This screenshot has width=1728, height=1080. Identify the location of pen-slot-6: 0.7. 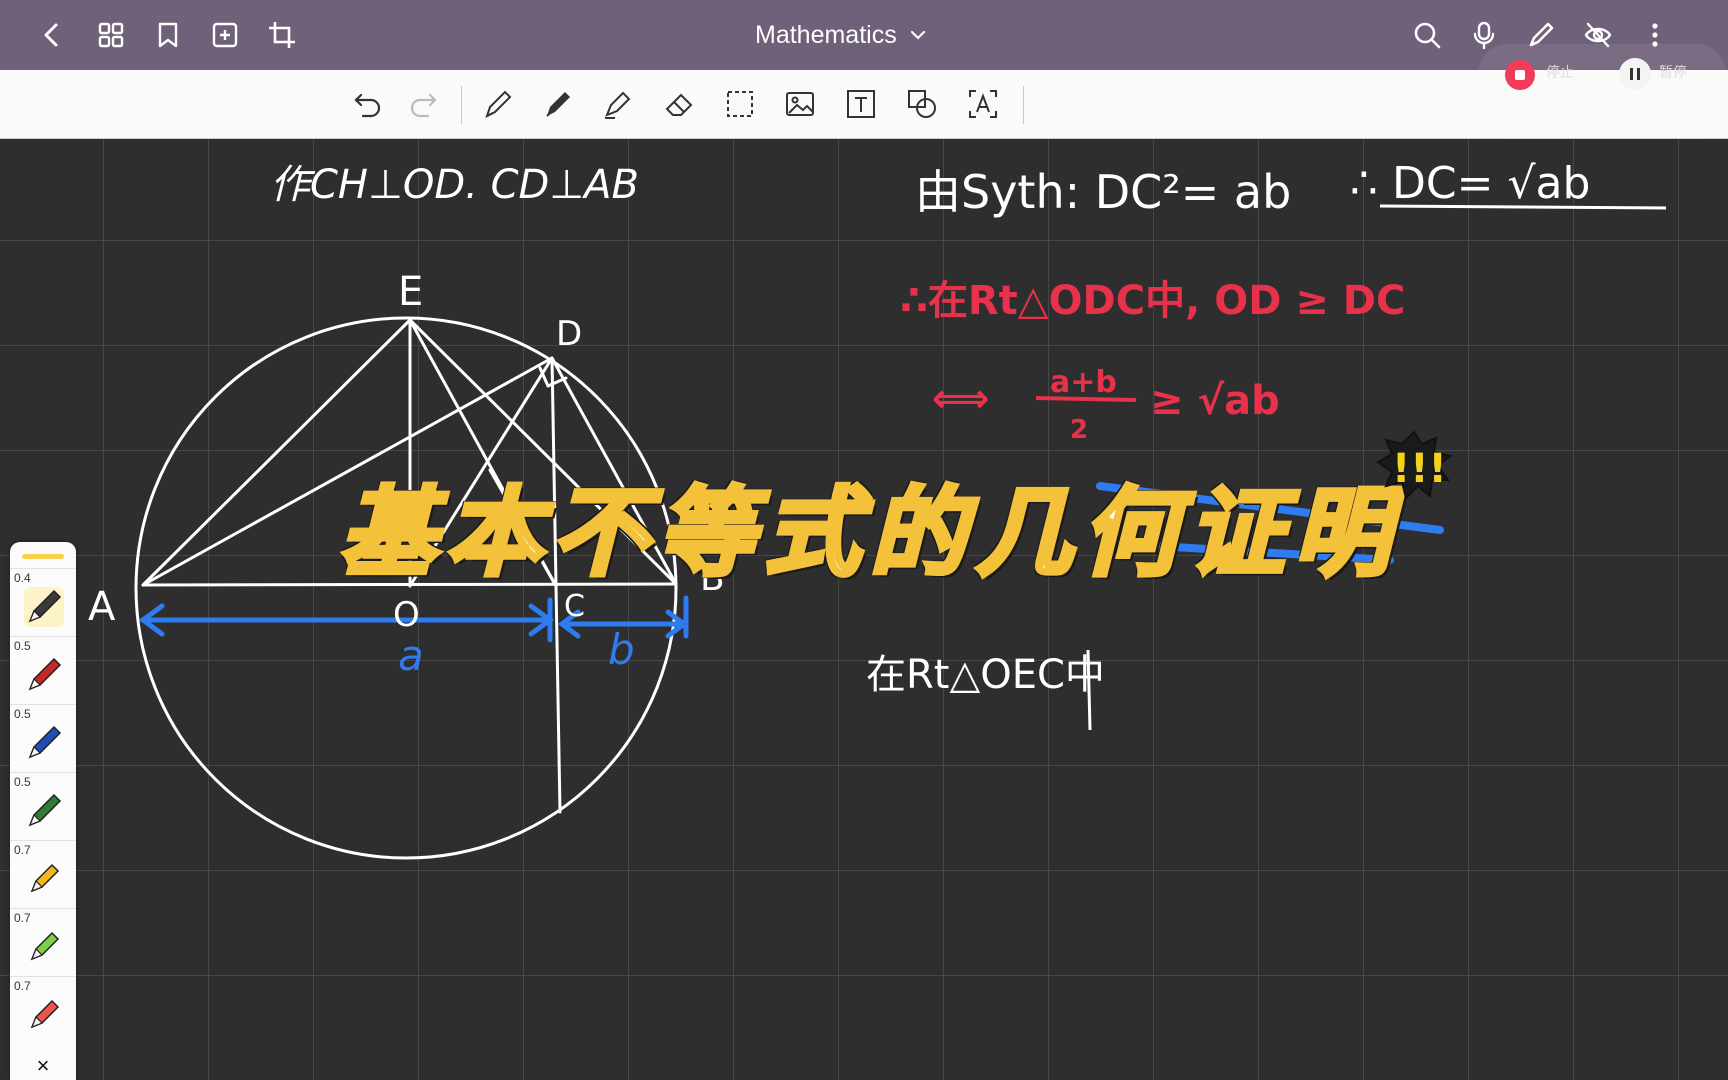
(43, 941).